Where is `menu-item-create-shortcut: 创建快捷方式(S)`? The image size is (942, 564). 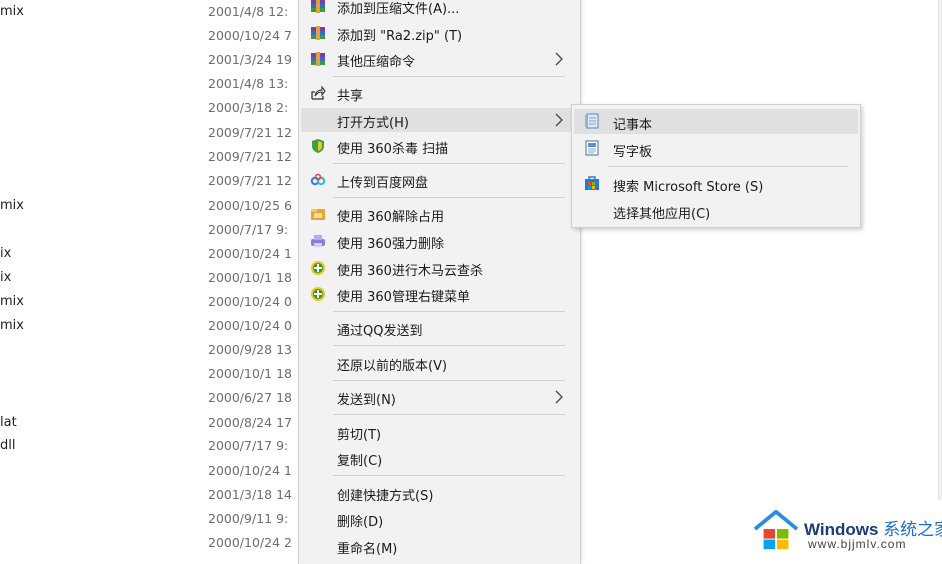 menu-item-create-shortcut: 创建快捷方式(S) is located at coordinates (439, 493).